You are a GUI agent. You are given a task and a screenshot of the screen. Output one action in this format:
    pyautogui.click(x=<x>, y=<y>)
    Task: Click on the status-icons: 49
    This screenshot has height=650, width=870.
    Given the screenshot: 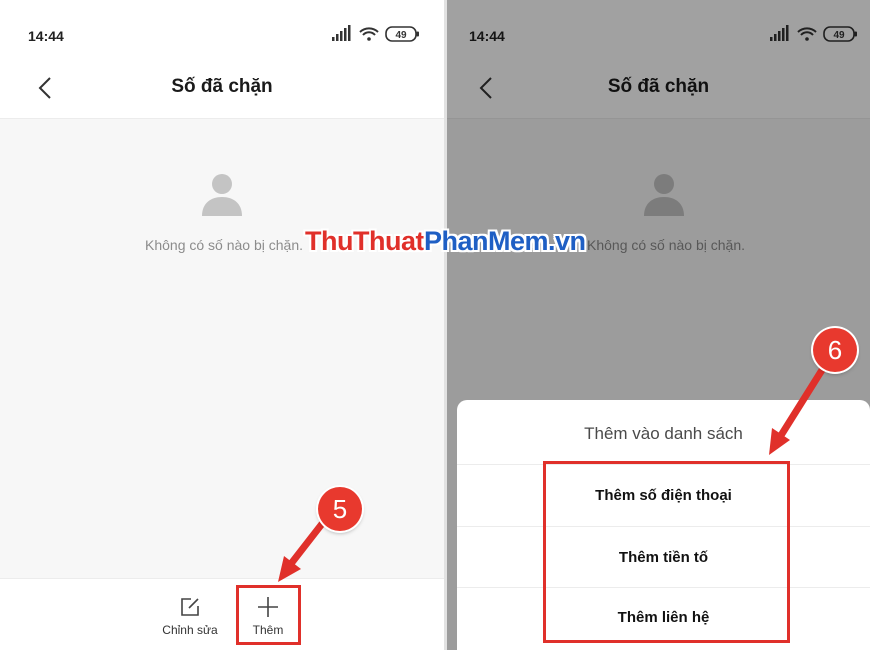 What is the action you would take?
    pyautogui.click(x=375, y=33)
    